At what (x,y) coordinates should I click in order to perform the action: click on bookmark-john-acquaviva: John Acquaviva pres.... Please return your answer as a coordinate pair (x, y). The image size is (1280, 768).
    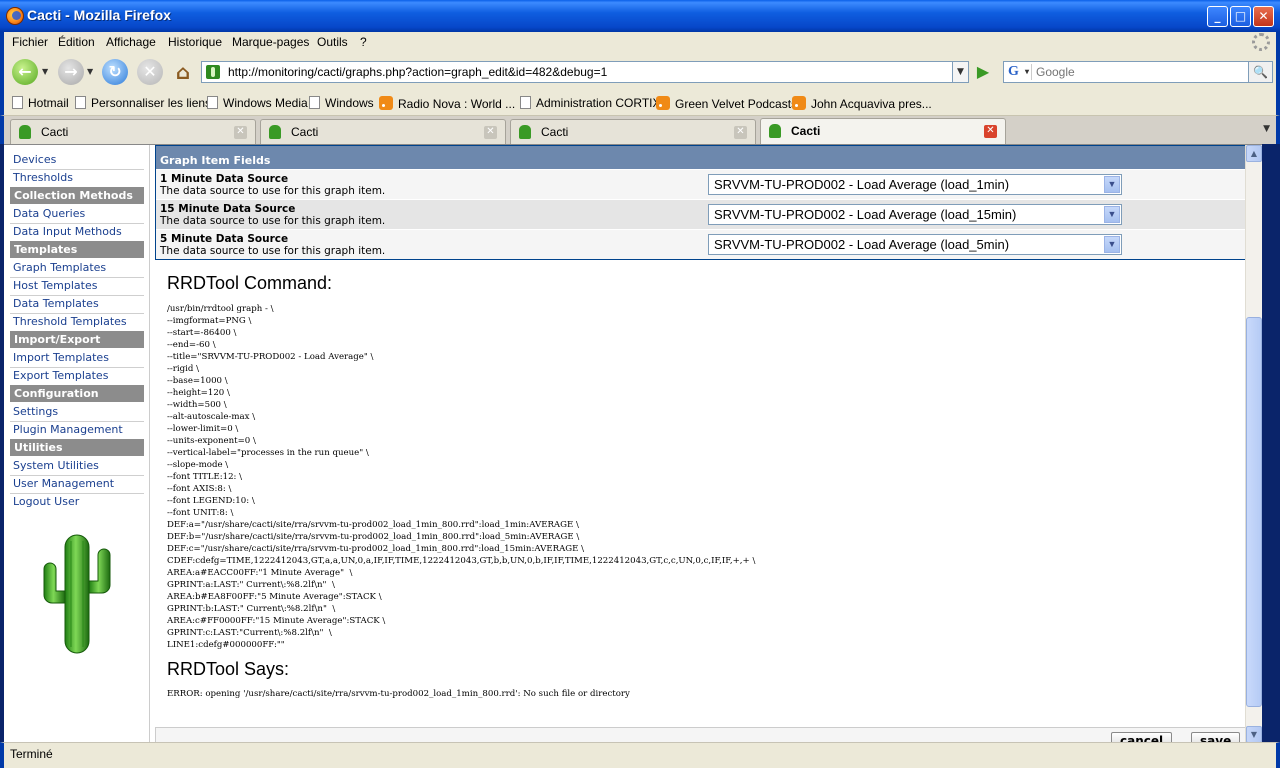
    Looking at the image, I should click on (862, 103).